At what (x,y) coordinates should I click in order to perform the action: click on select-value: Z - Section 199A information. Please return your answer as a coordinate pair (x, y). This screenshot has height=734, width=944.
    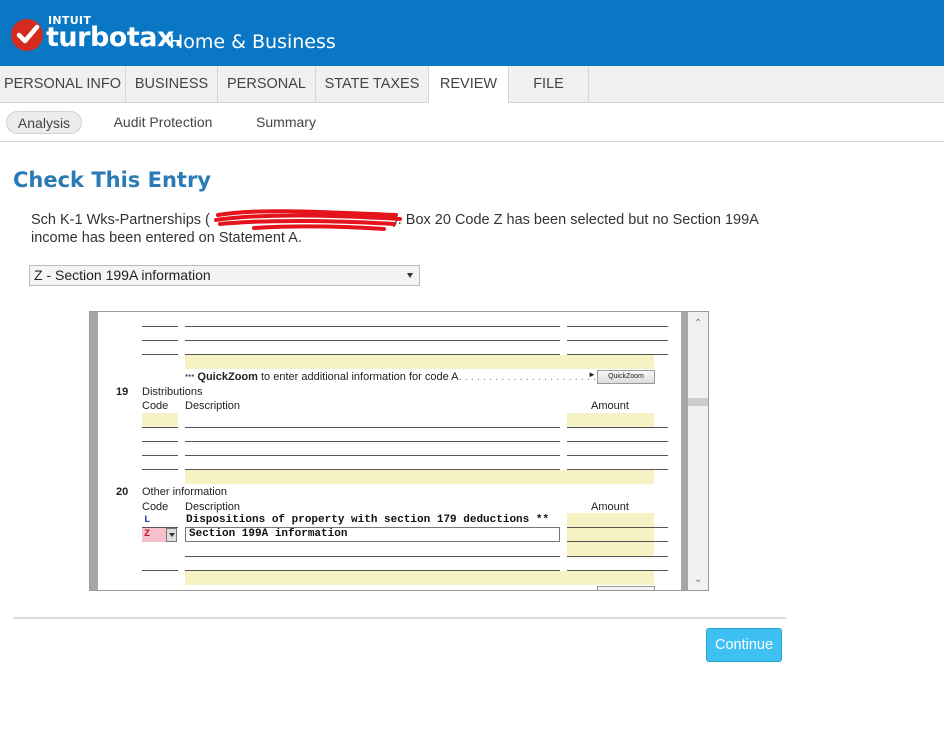
    Looking at the image, I should click on (122, 275).